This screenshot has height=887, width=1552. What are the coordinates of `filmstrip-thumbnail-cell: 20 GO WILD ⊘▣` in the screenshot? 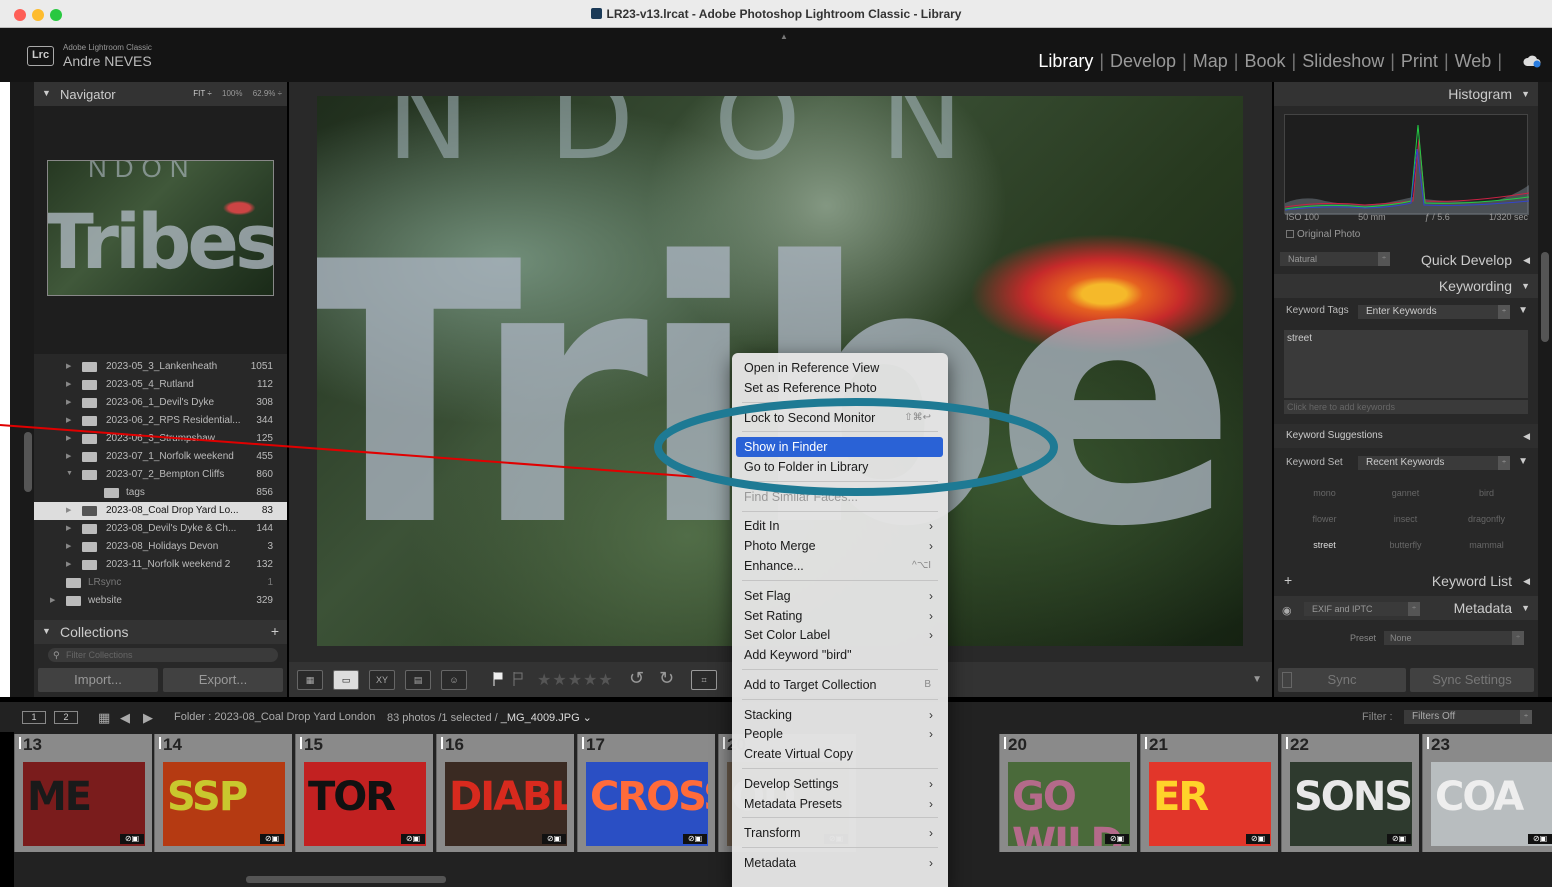 It's located at (1068, 793).